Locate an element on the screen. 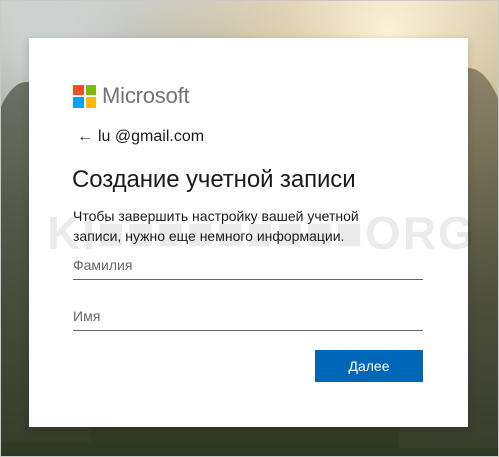  last-name-input is located at coordinates (248, 265).